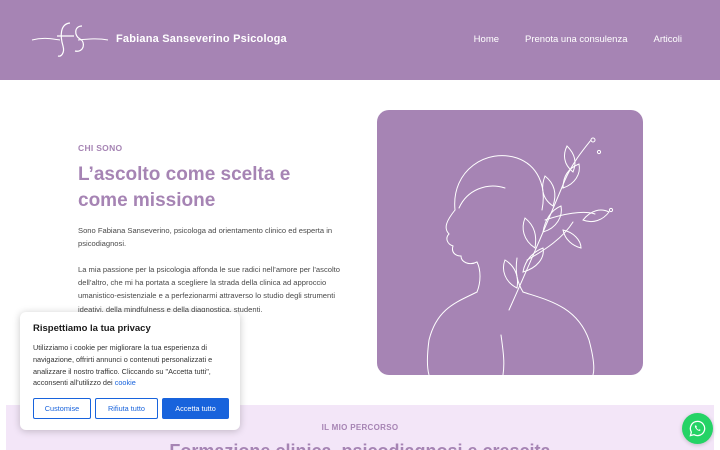 The image size is (720, 450). What do you see at coordinates (125, 382) in the screenshot?
I see `cookie-policy-link: cookie` at bounding box center [125, 382].